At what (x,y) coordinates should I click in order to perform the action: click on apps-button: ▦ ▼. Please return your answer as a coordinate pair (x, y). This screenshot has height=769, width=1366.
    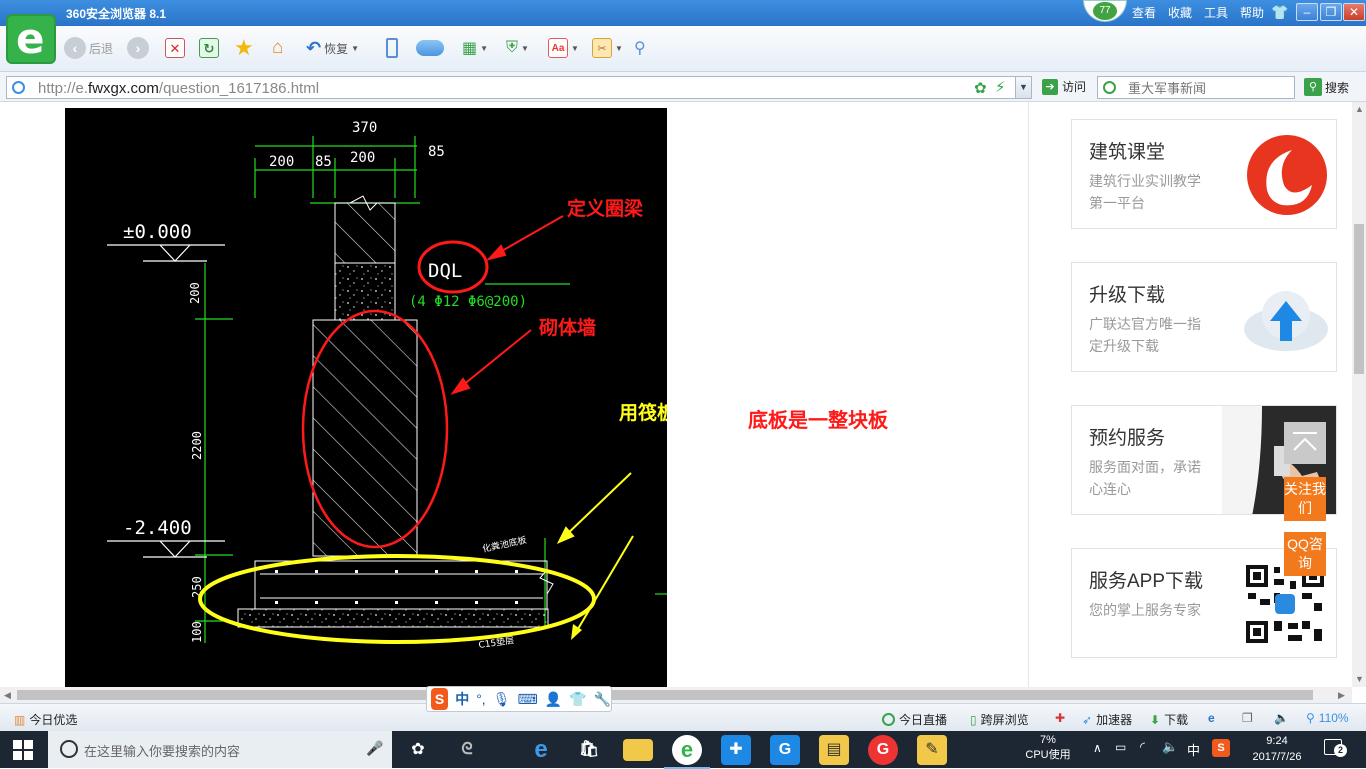
    Looking at the image, I should click on (475, 48).